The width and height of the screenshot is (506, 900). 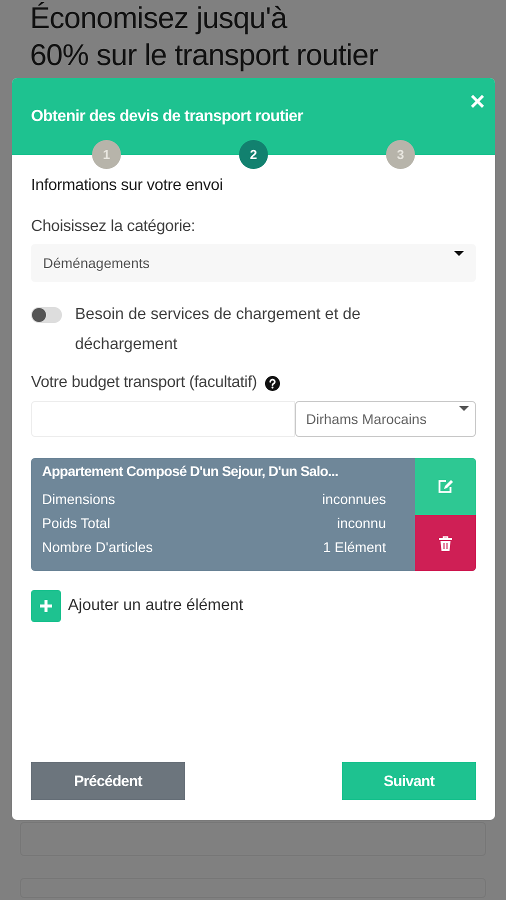 I want to click on step-indicator: 2, so click(x=253, y=154).